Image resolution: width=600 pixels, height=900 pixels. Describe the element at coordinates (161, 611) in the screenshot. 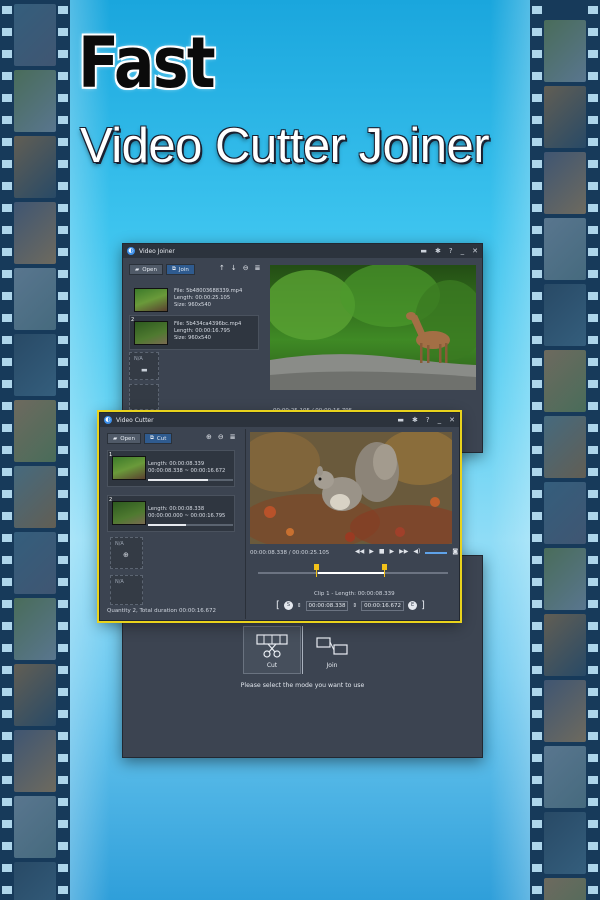

I see `cutter-quantity: Quantity 2, Total duration 00:00:16.672` at that location.